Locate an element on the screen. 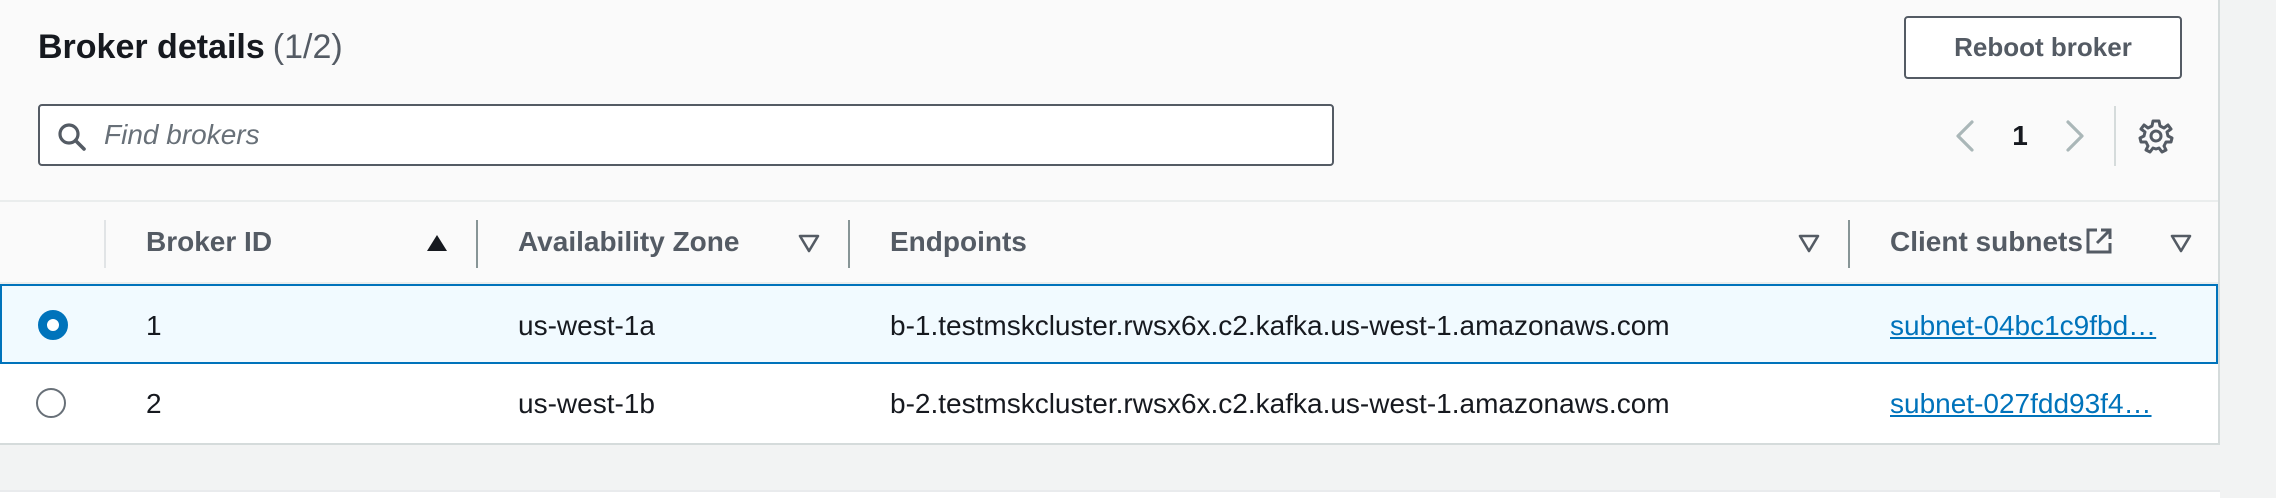 The image size is (2276, 498). broker-id-cell: 1 is located at coordinates (154, 325).